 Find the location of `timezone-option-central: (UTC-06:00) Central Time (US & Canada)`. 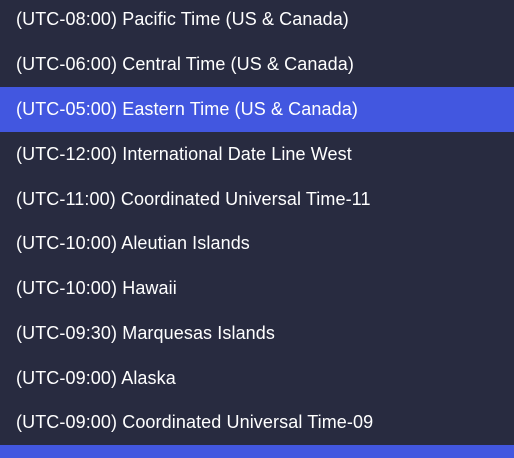

timezone-option-central: (UTC-06:00) Central Time (US & Canada) is located at coordinates (257, 64).